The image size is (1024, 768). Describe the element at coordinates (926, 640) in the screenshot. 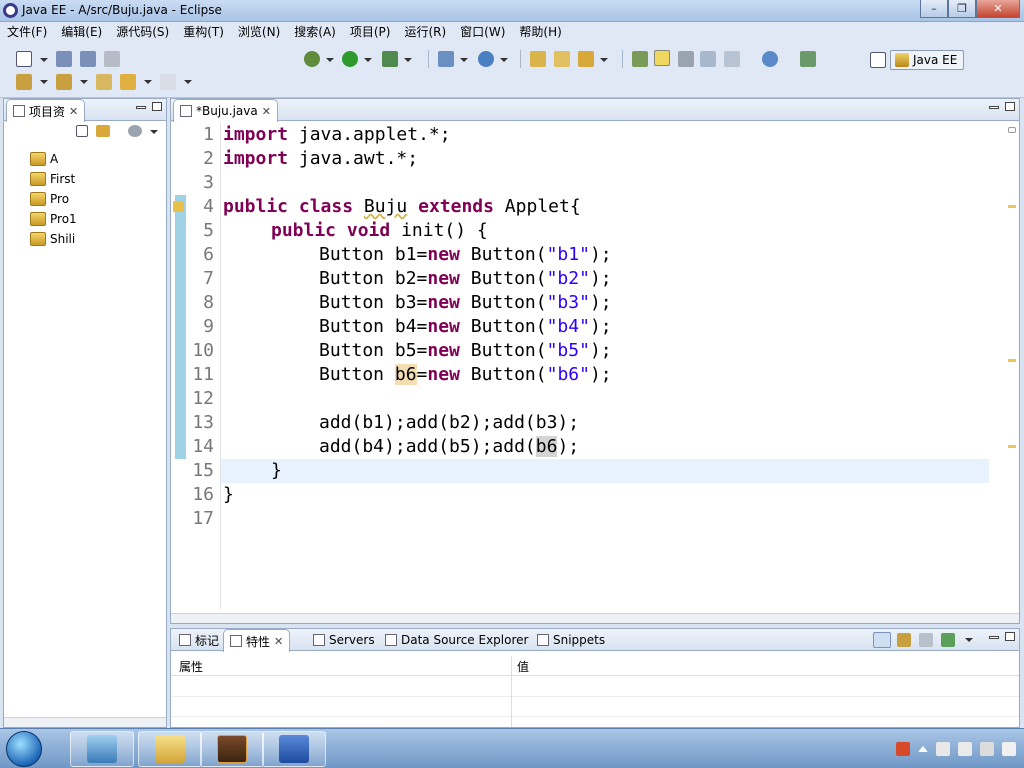

I see `restore-default-icon` at that location.